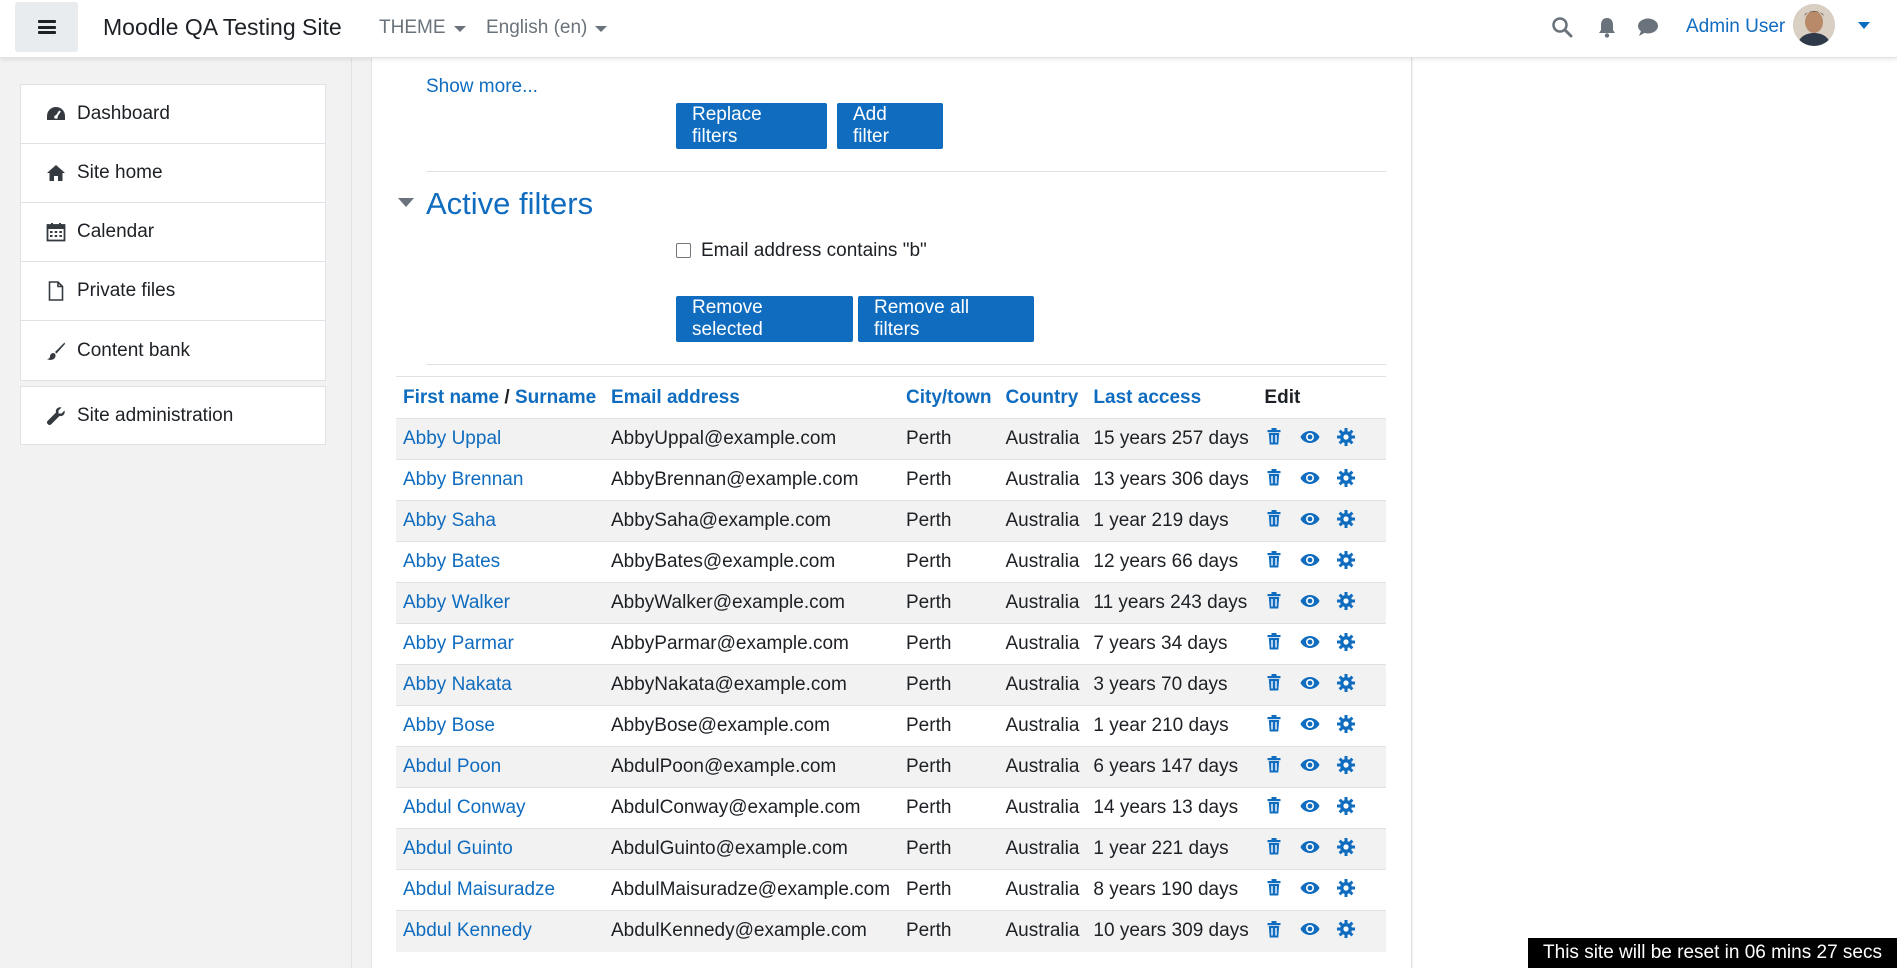 The width and height of the screenshot is (1897, 968). What do you see at coordinates (451, 397) in the screenshot?
I see `sort-first-name-link: First name` at bounding box center [451, 397].